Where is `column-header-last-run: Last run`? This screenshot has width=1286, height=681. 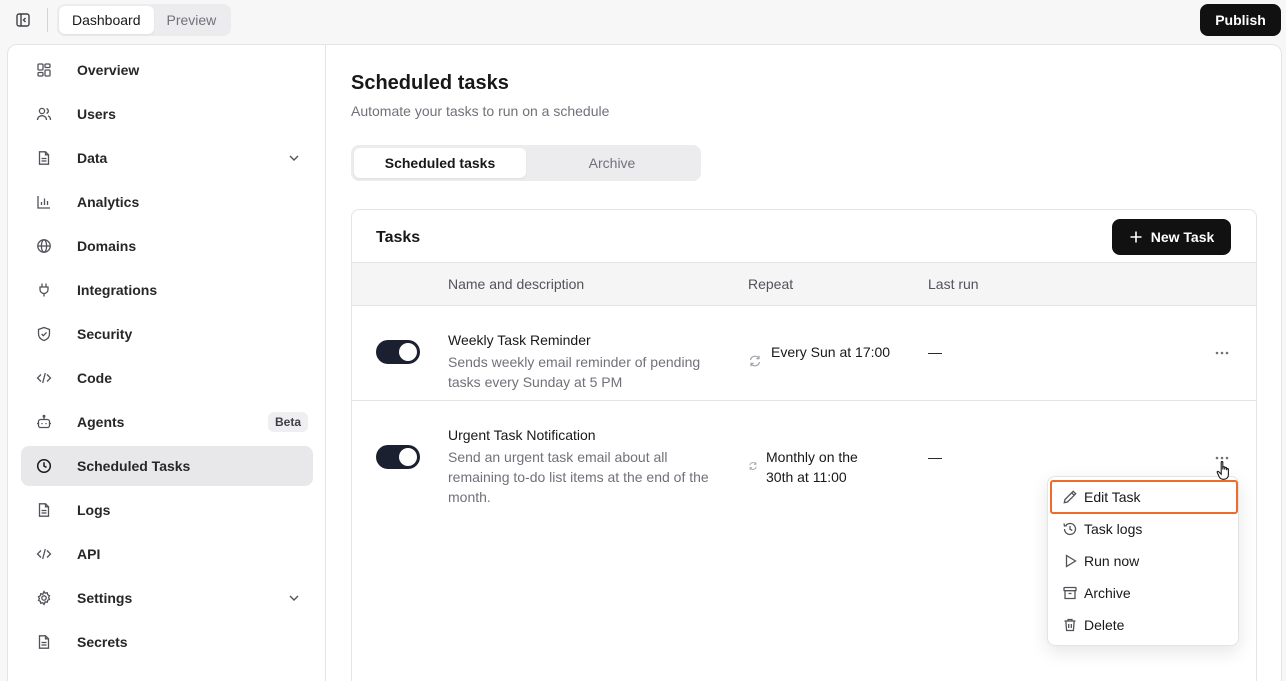 column-header-last-run: Last run is located at coordinates (953, 284).